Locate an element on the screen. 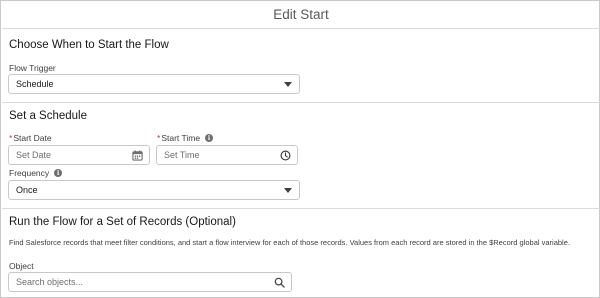 The width and height of the screenshot is (600, 298). frequency-select: Once is located at coordinates (154, 190).